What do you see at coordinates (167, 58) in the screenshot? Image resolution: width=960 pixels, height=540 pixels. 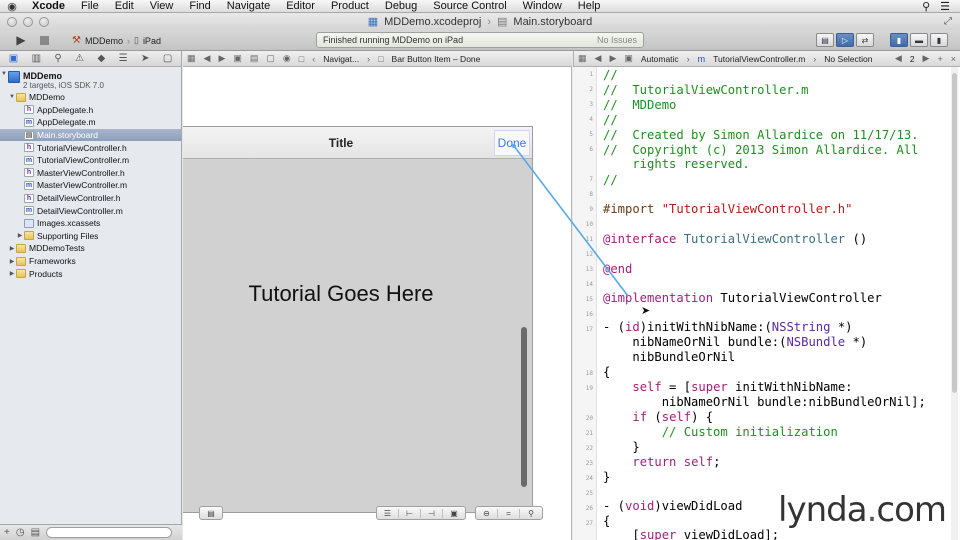 I see `log-navigator-icon: ▢` at bounding box center [167, 58].